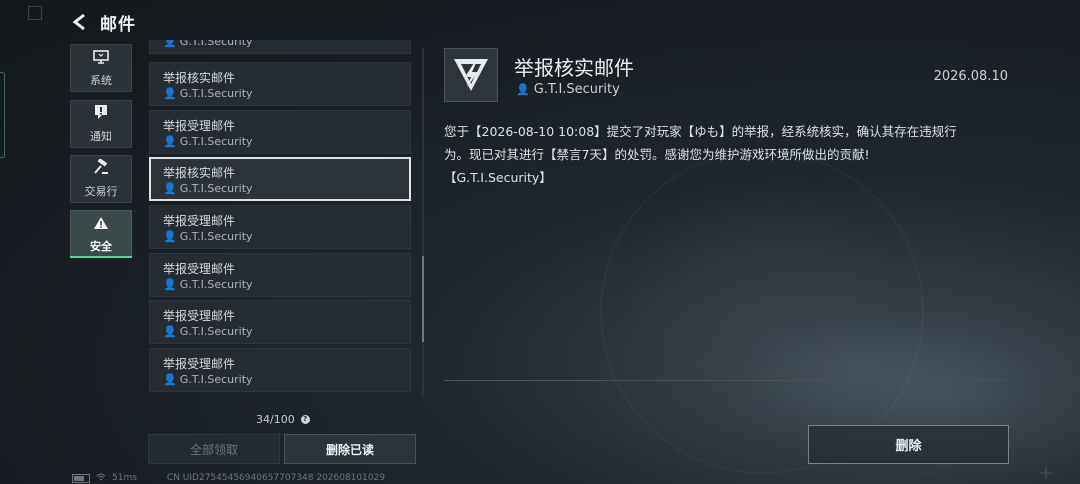  What do you see at coordinates (280, 47) in the screenshot?
I see `list-item: 👤 G.T.I.Security` at bounding box center [280, 47].